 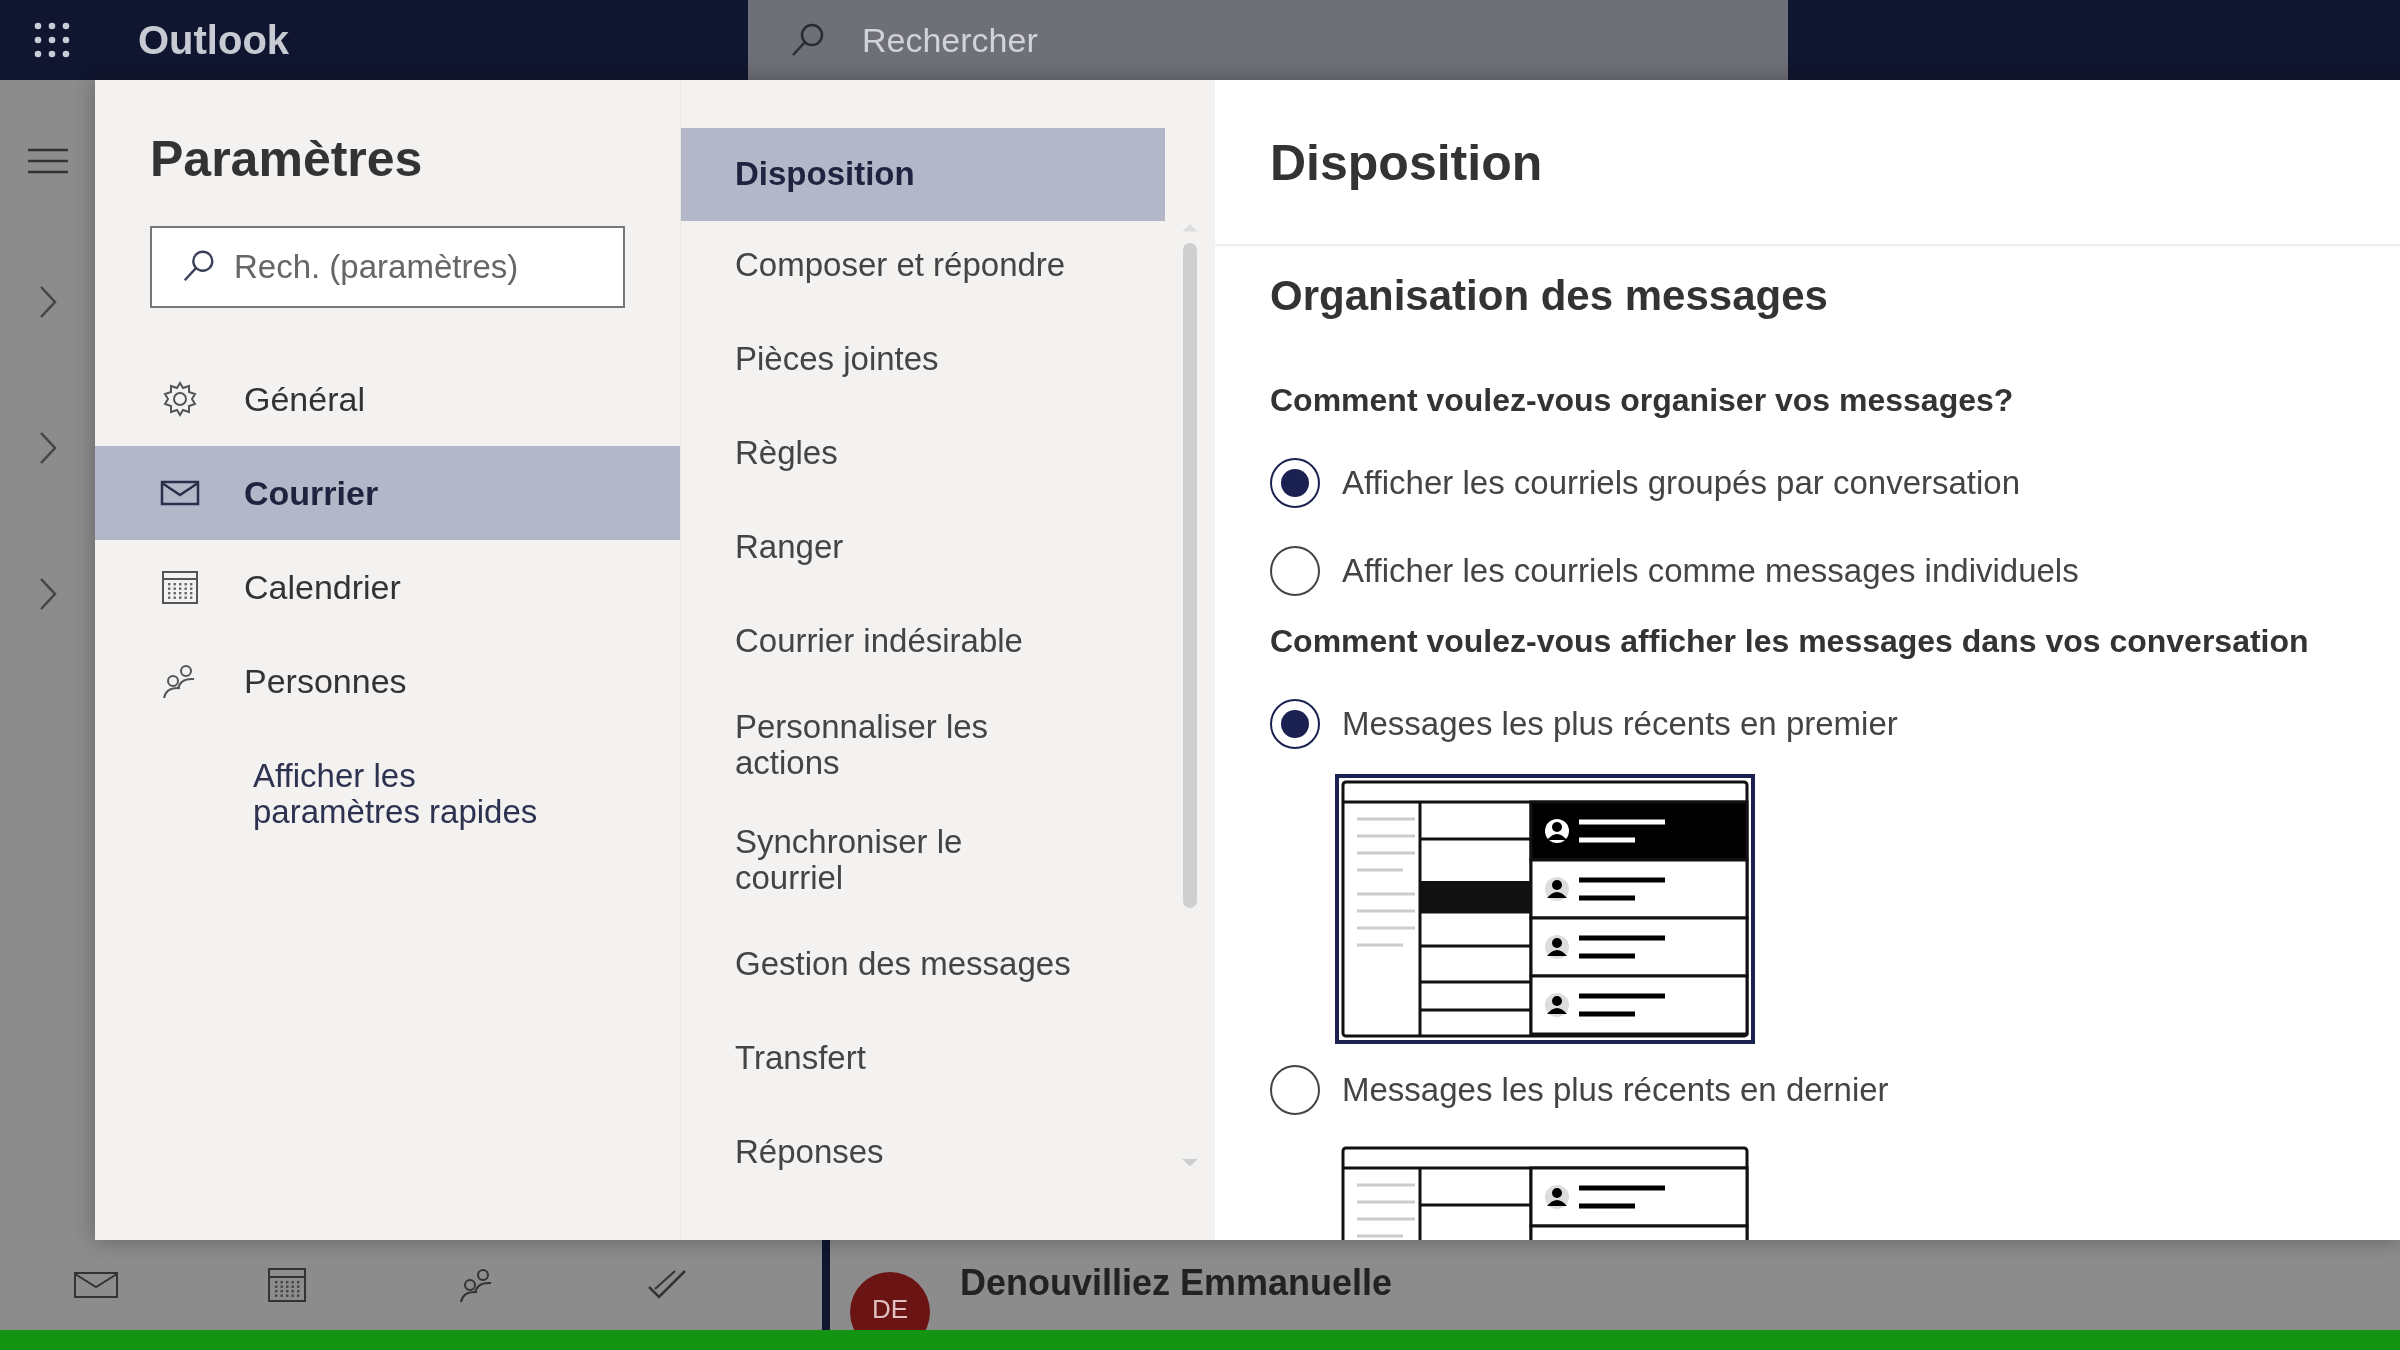 I want to click on settings-category: Personnes, so click(x=387, y=681).